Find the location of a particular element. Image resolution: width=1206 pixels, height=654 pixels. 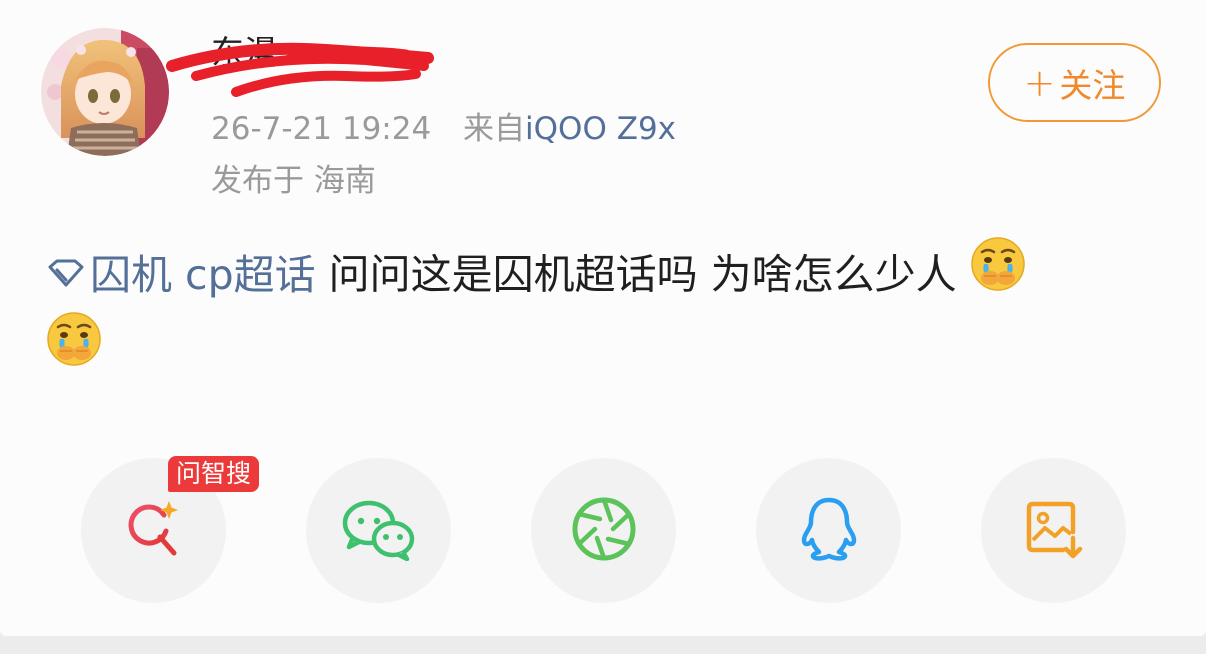

post-timestamp: 26-7-21 19:24 is located at coordinates (321, 129).